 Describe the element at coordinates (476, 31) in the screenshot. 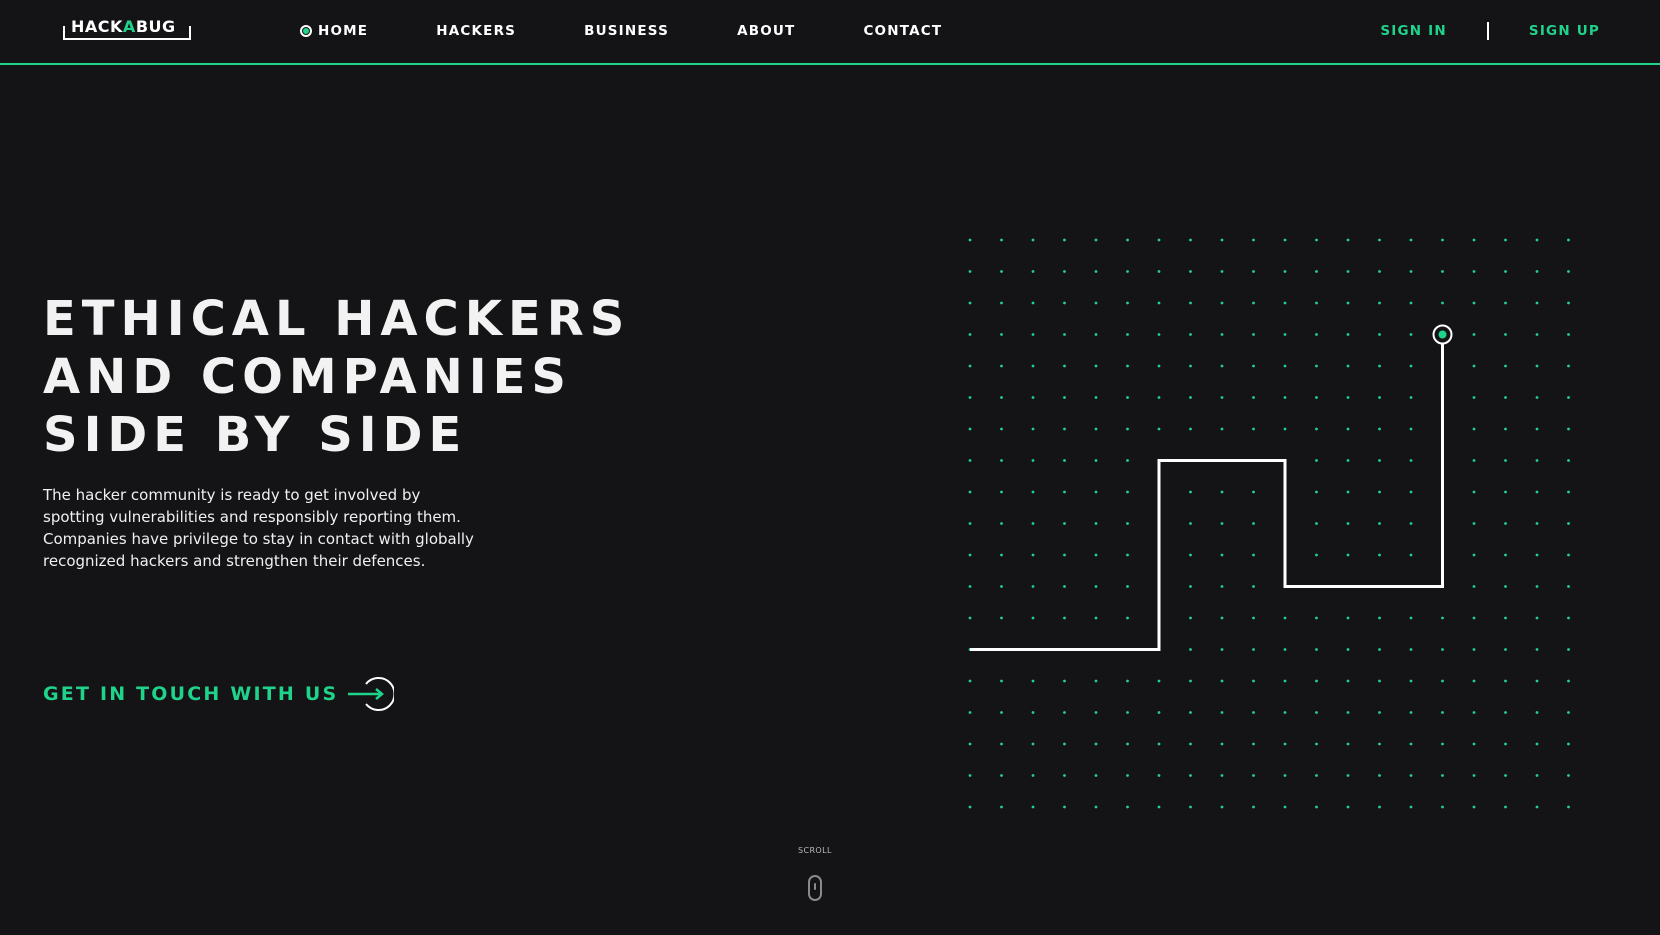

I see `nav-item-hackers: HACKERS` at that location.